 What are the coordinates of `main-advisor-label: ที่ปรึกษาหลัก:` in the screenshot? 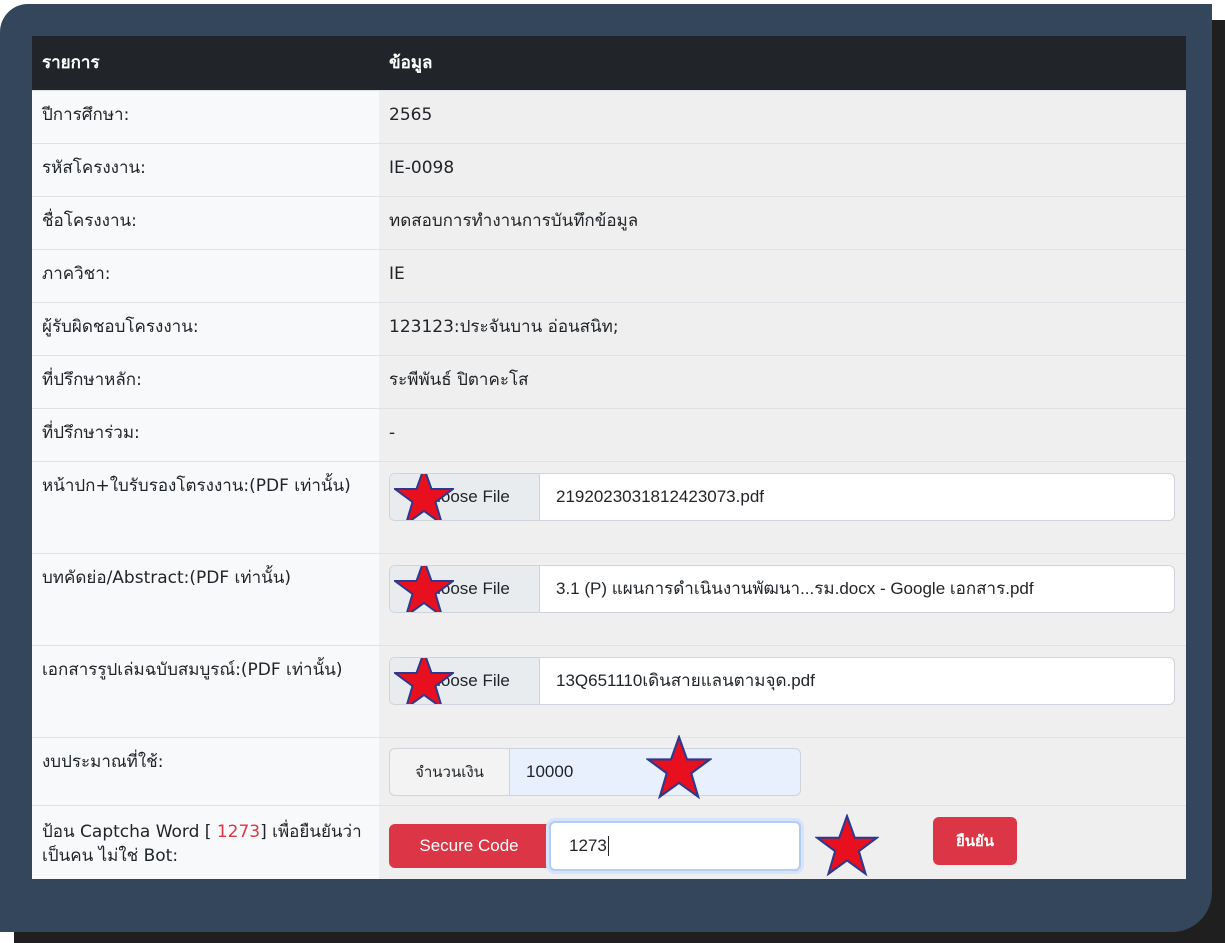 It's located at (205, 381).